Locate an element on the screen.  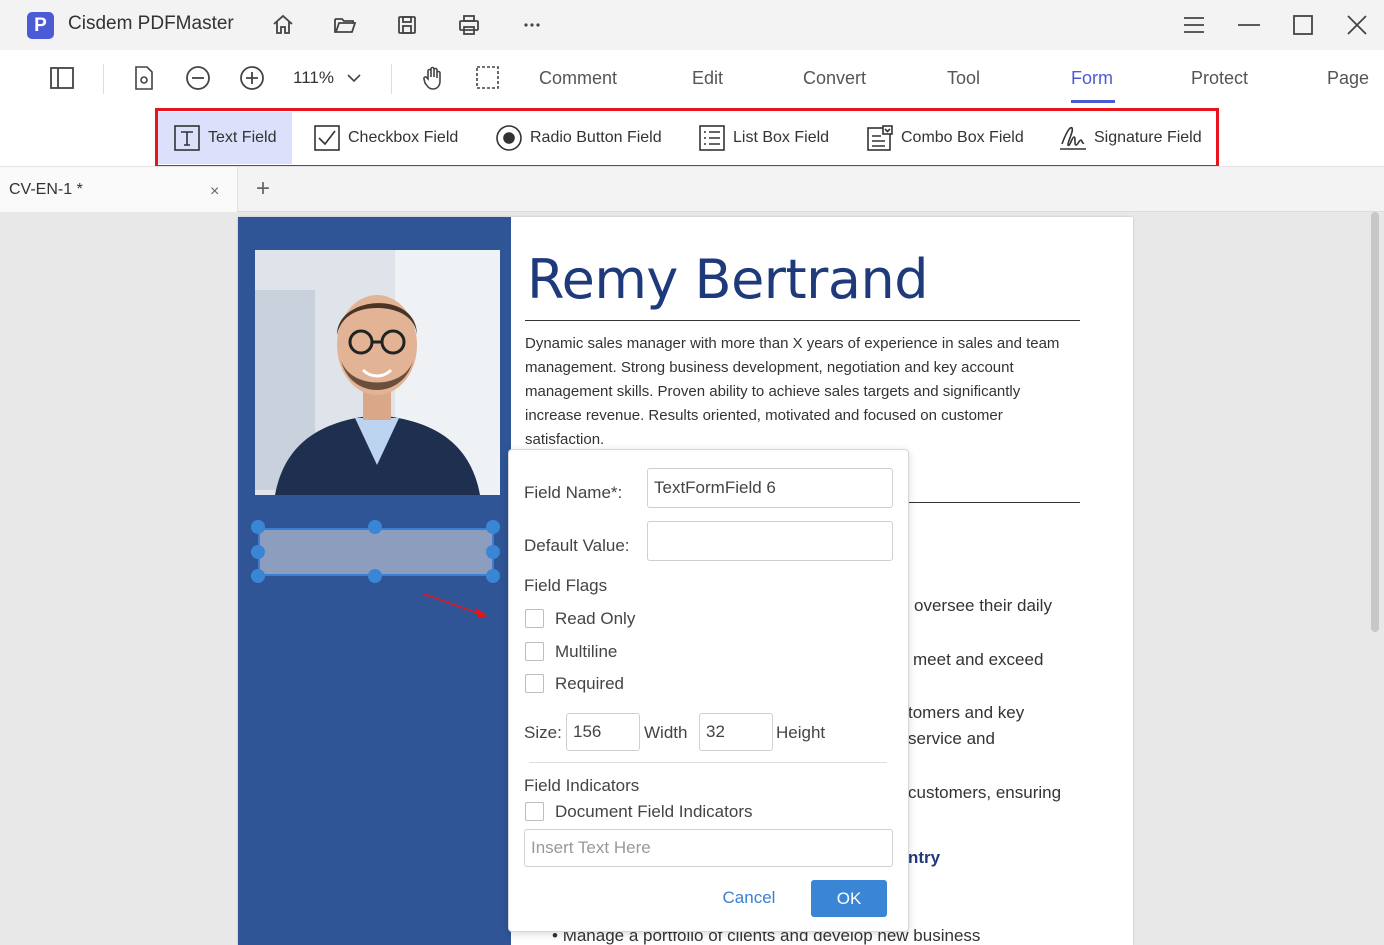
close-tab-icon: × is located at coordinates (214, 192).